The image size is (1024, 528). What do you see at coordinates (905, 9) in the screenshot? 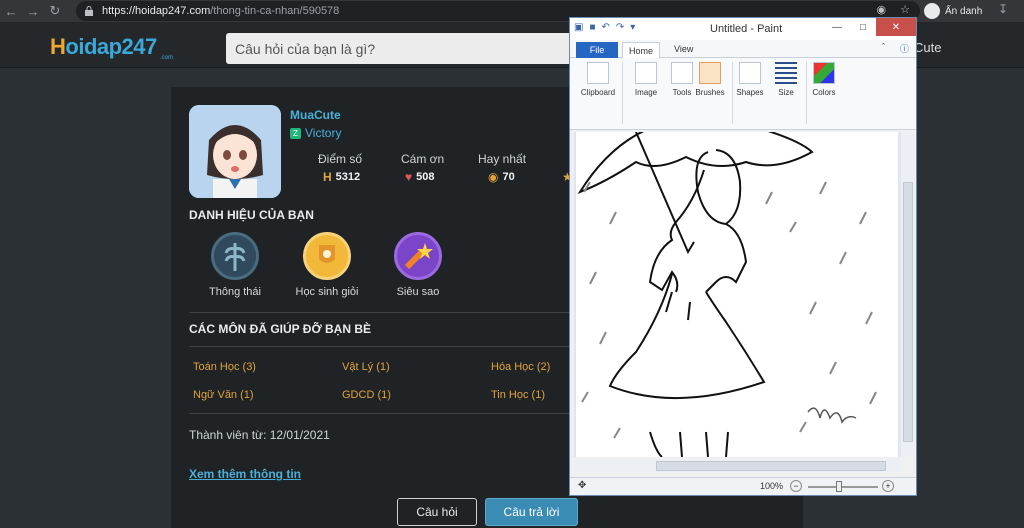
I see `star-icon: ☆` at bounding box center [905, 9].